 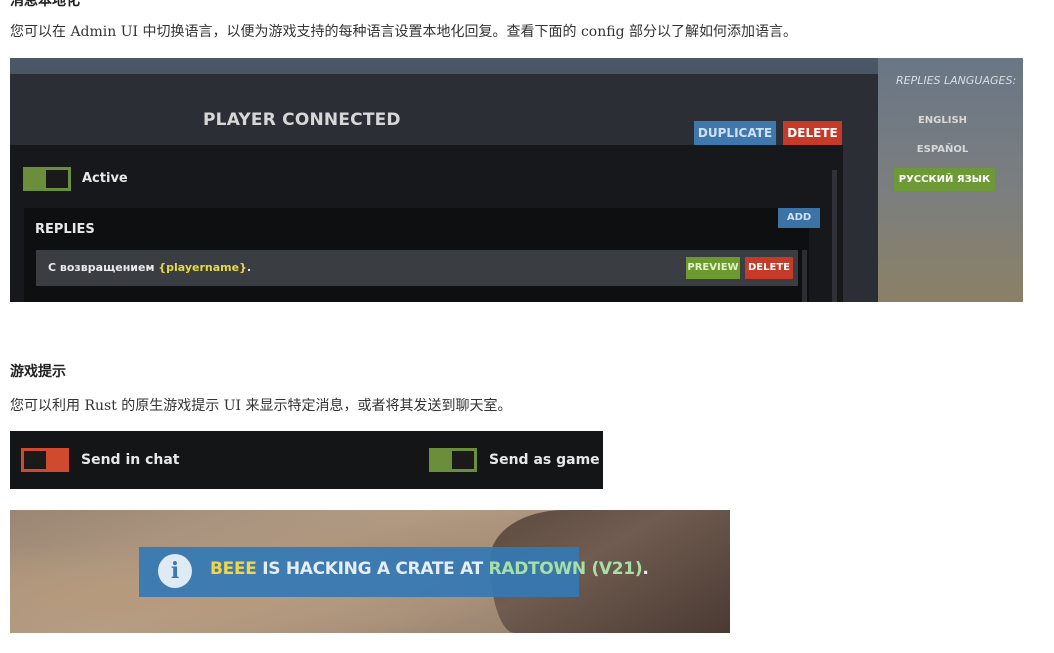 I want to click on active-toggle, so click(x=47, y=179).